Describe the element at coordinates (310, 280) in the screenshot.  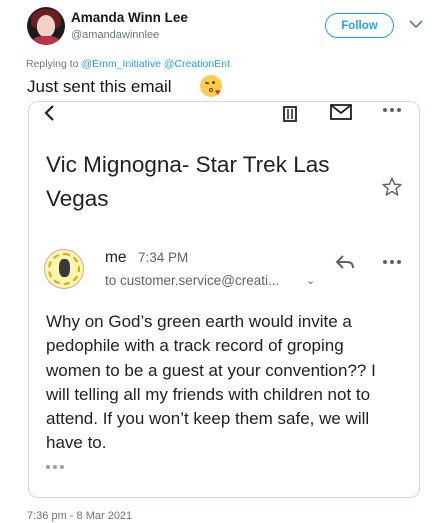
I see `chevron-down-icon: ⌄` at that location.